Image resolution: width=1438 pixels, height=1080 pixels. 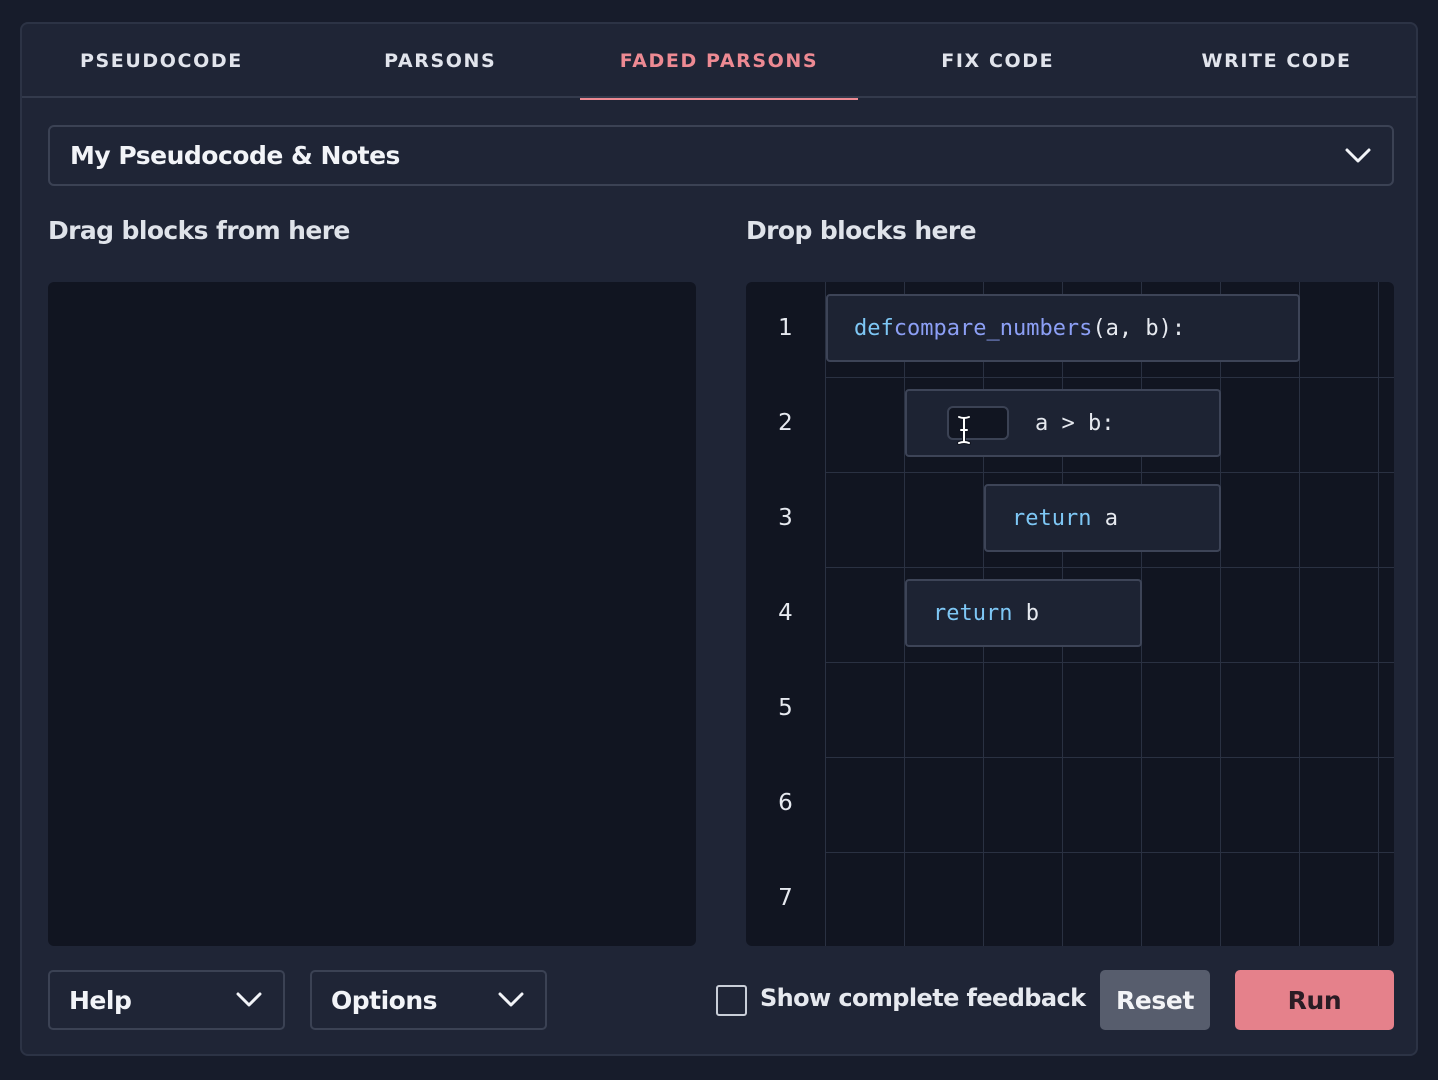 I want to click on source-area-title: Drag blocks from here, so click(x=199, y=230).